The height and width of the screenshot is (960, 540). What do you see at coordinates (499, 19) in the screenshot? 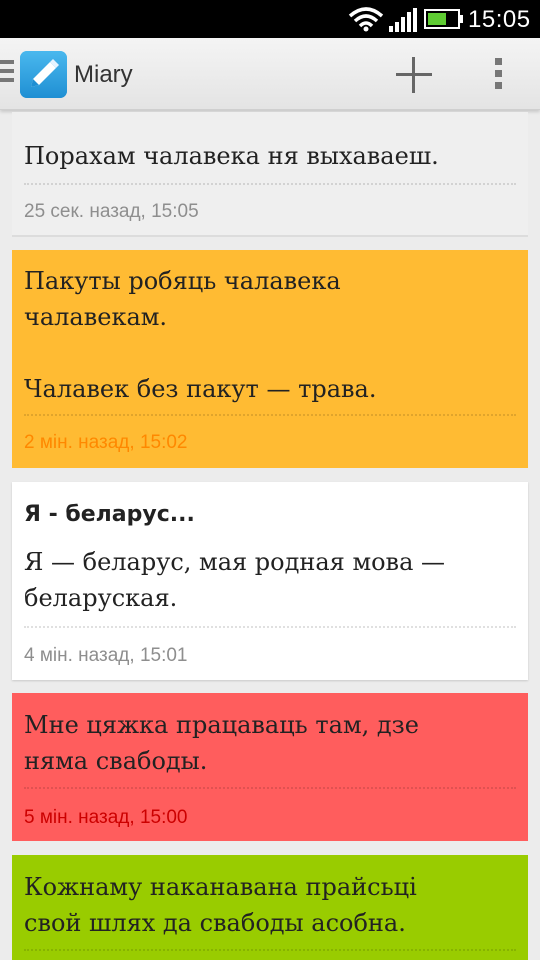
I see `clock: 15:05` at bounding box center [499, 19].